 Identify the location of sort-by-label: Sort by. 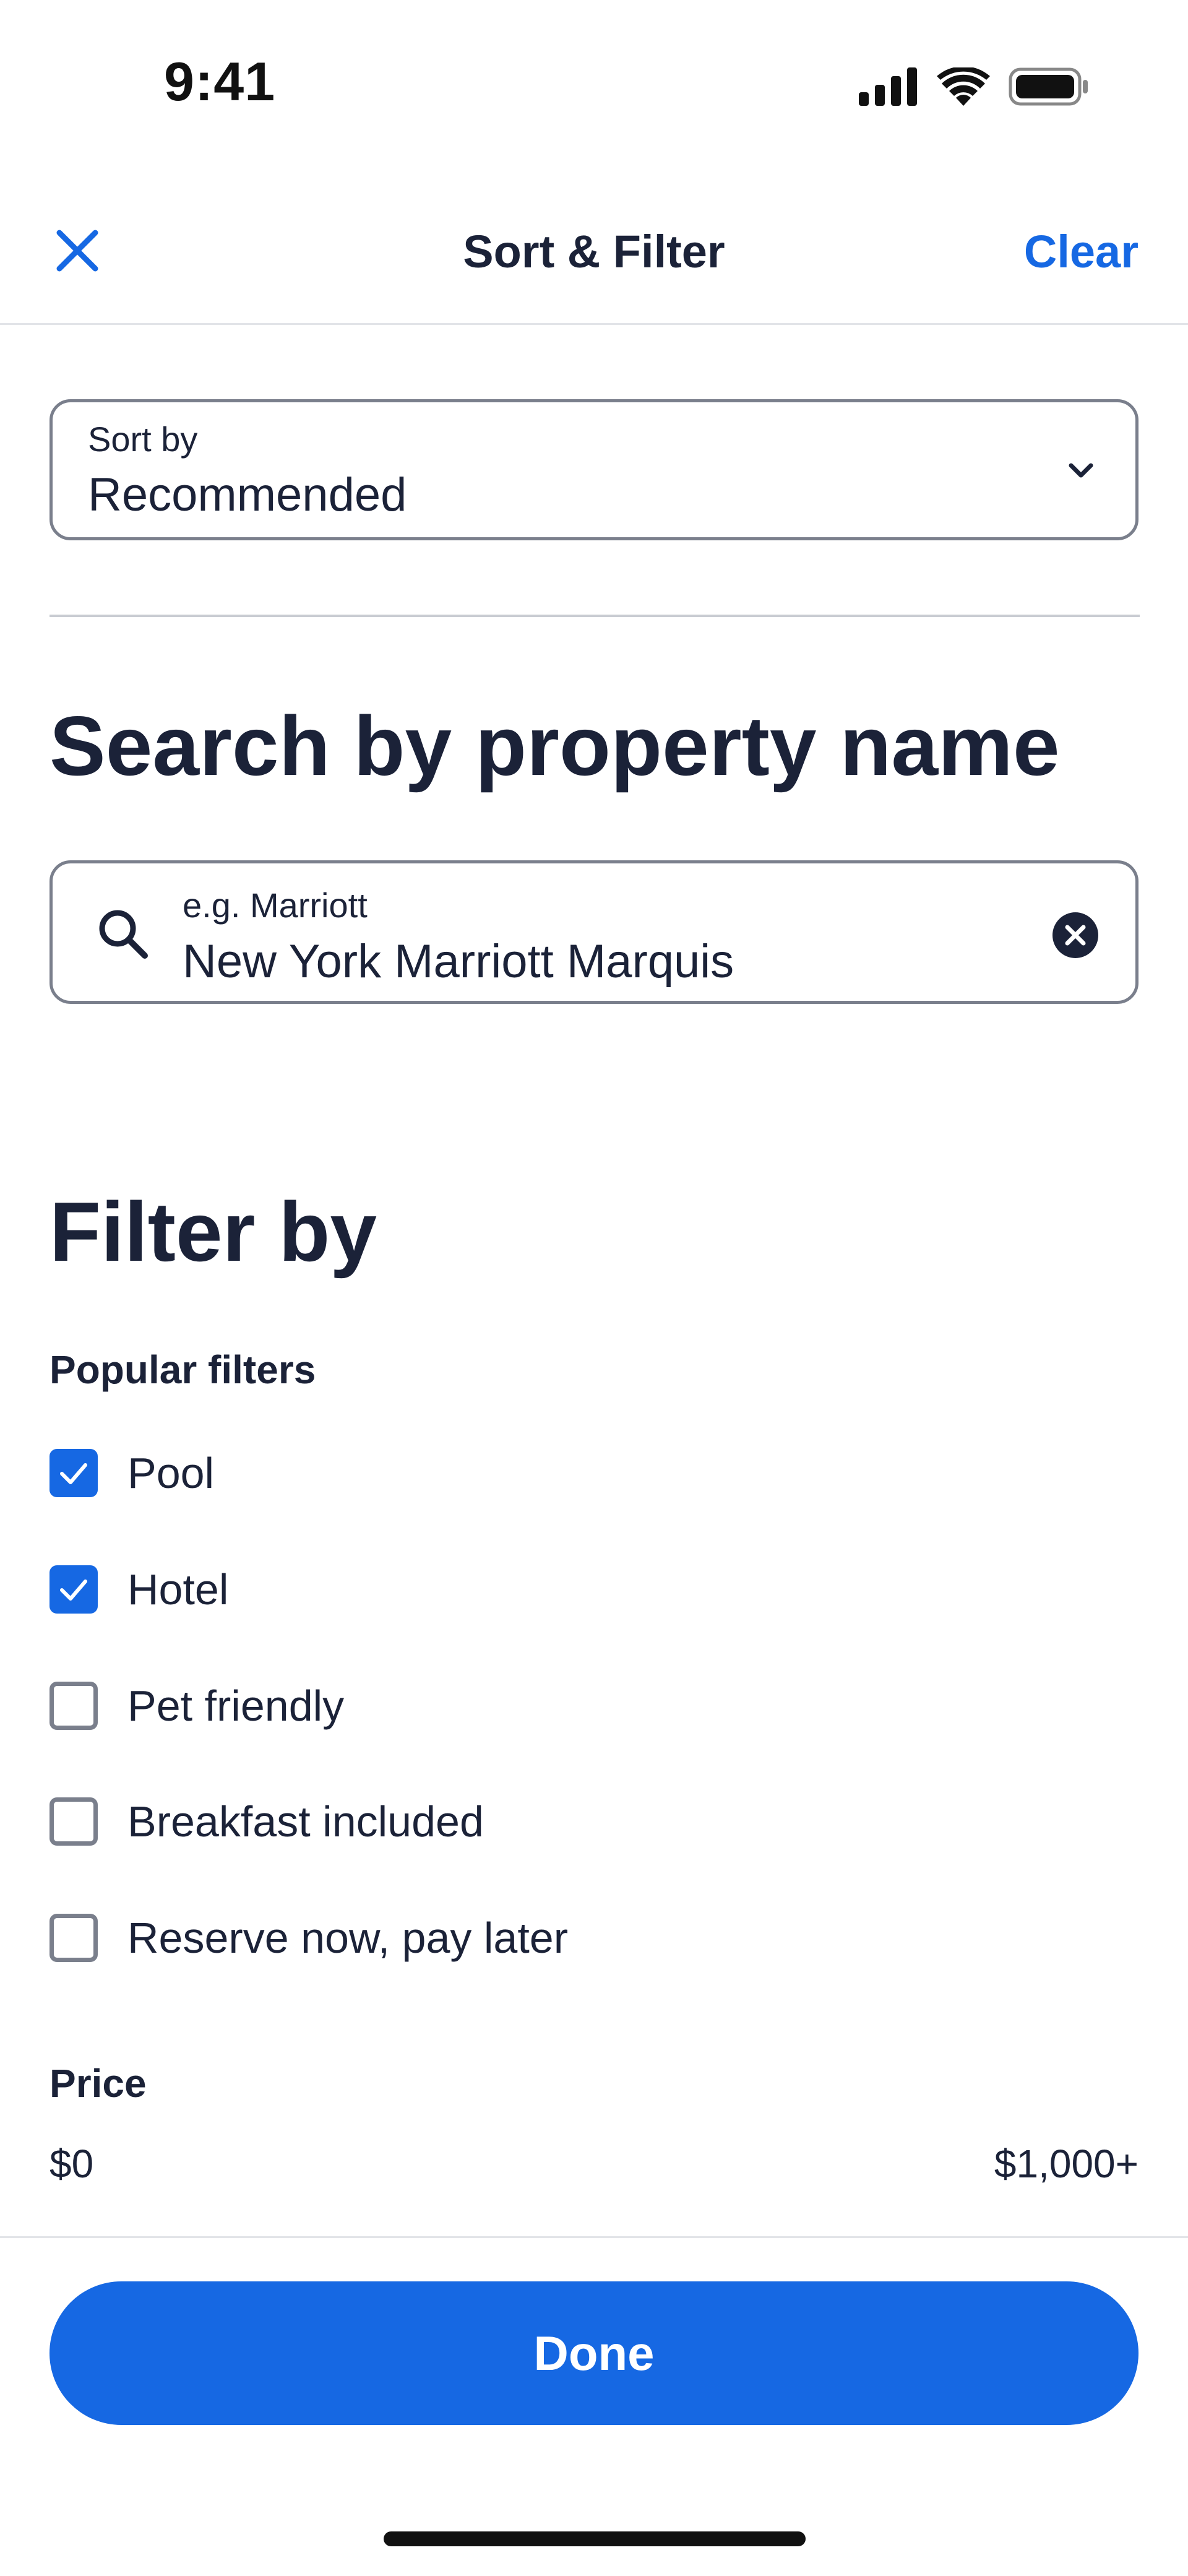
(143, 439).